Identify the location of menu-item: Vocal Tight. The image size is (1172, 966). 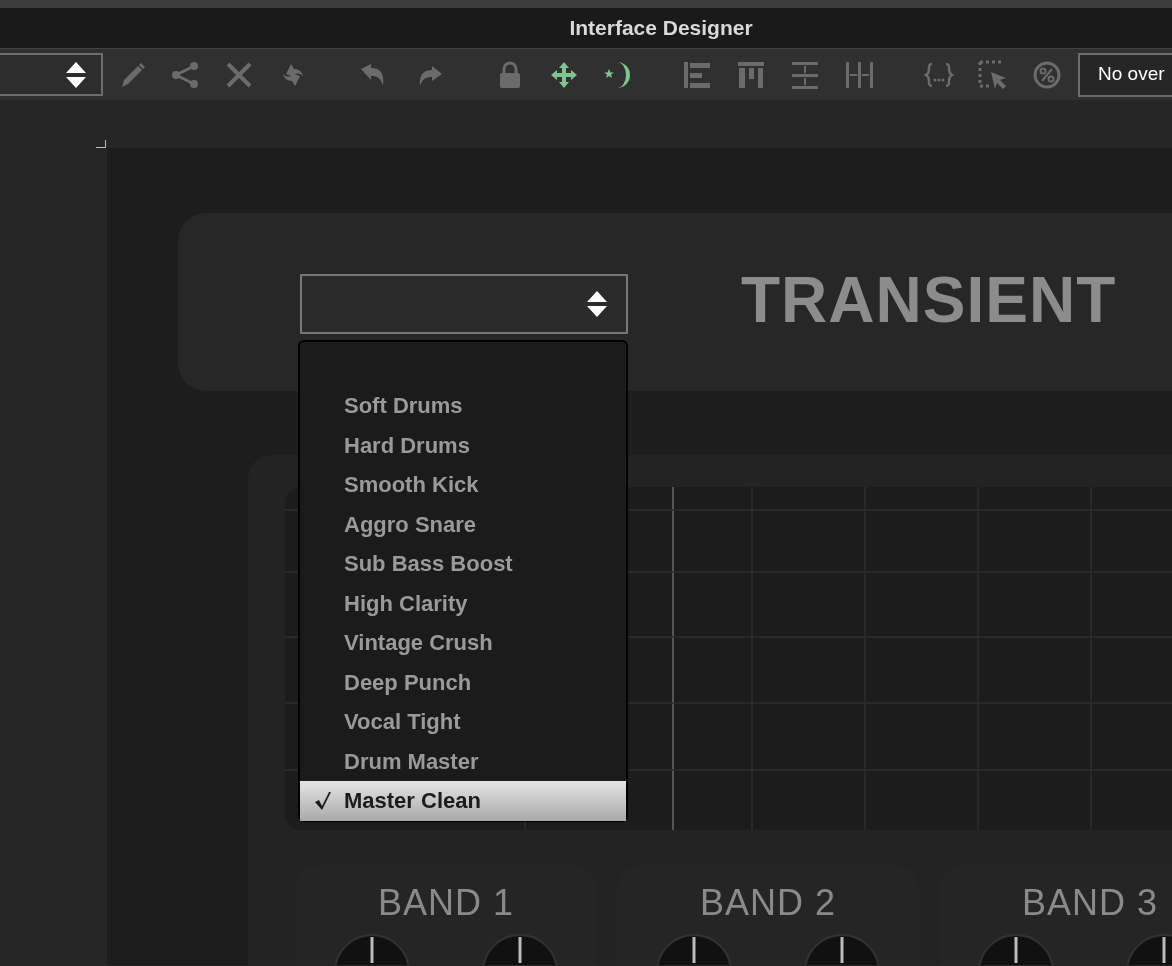
(463, 722).